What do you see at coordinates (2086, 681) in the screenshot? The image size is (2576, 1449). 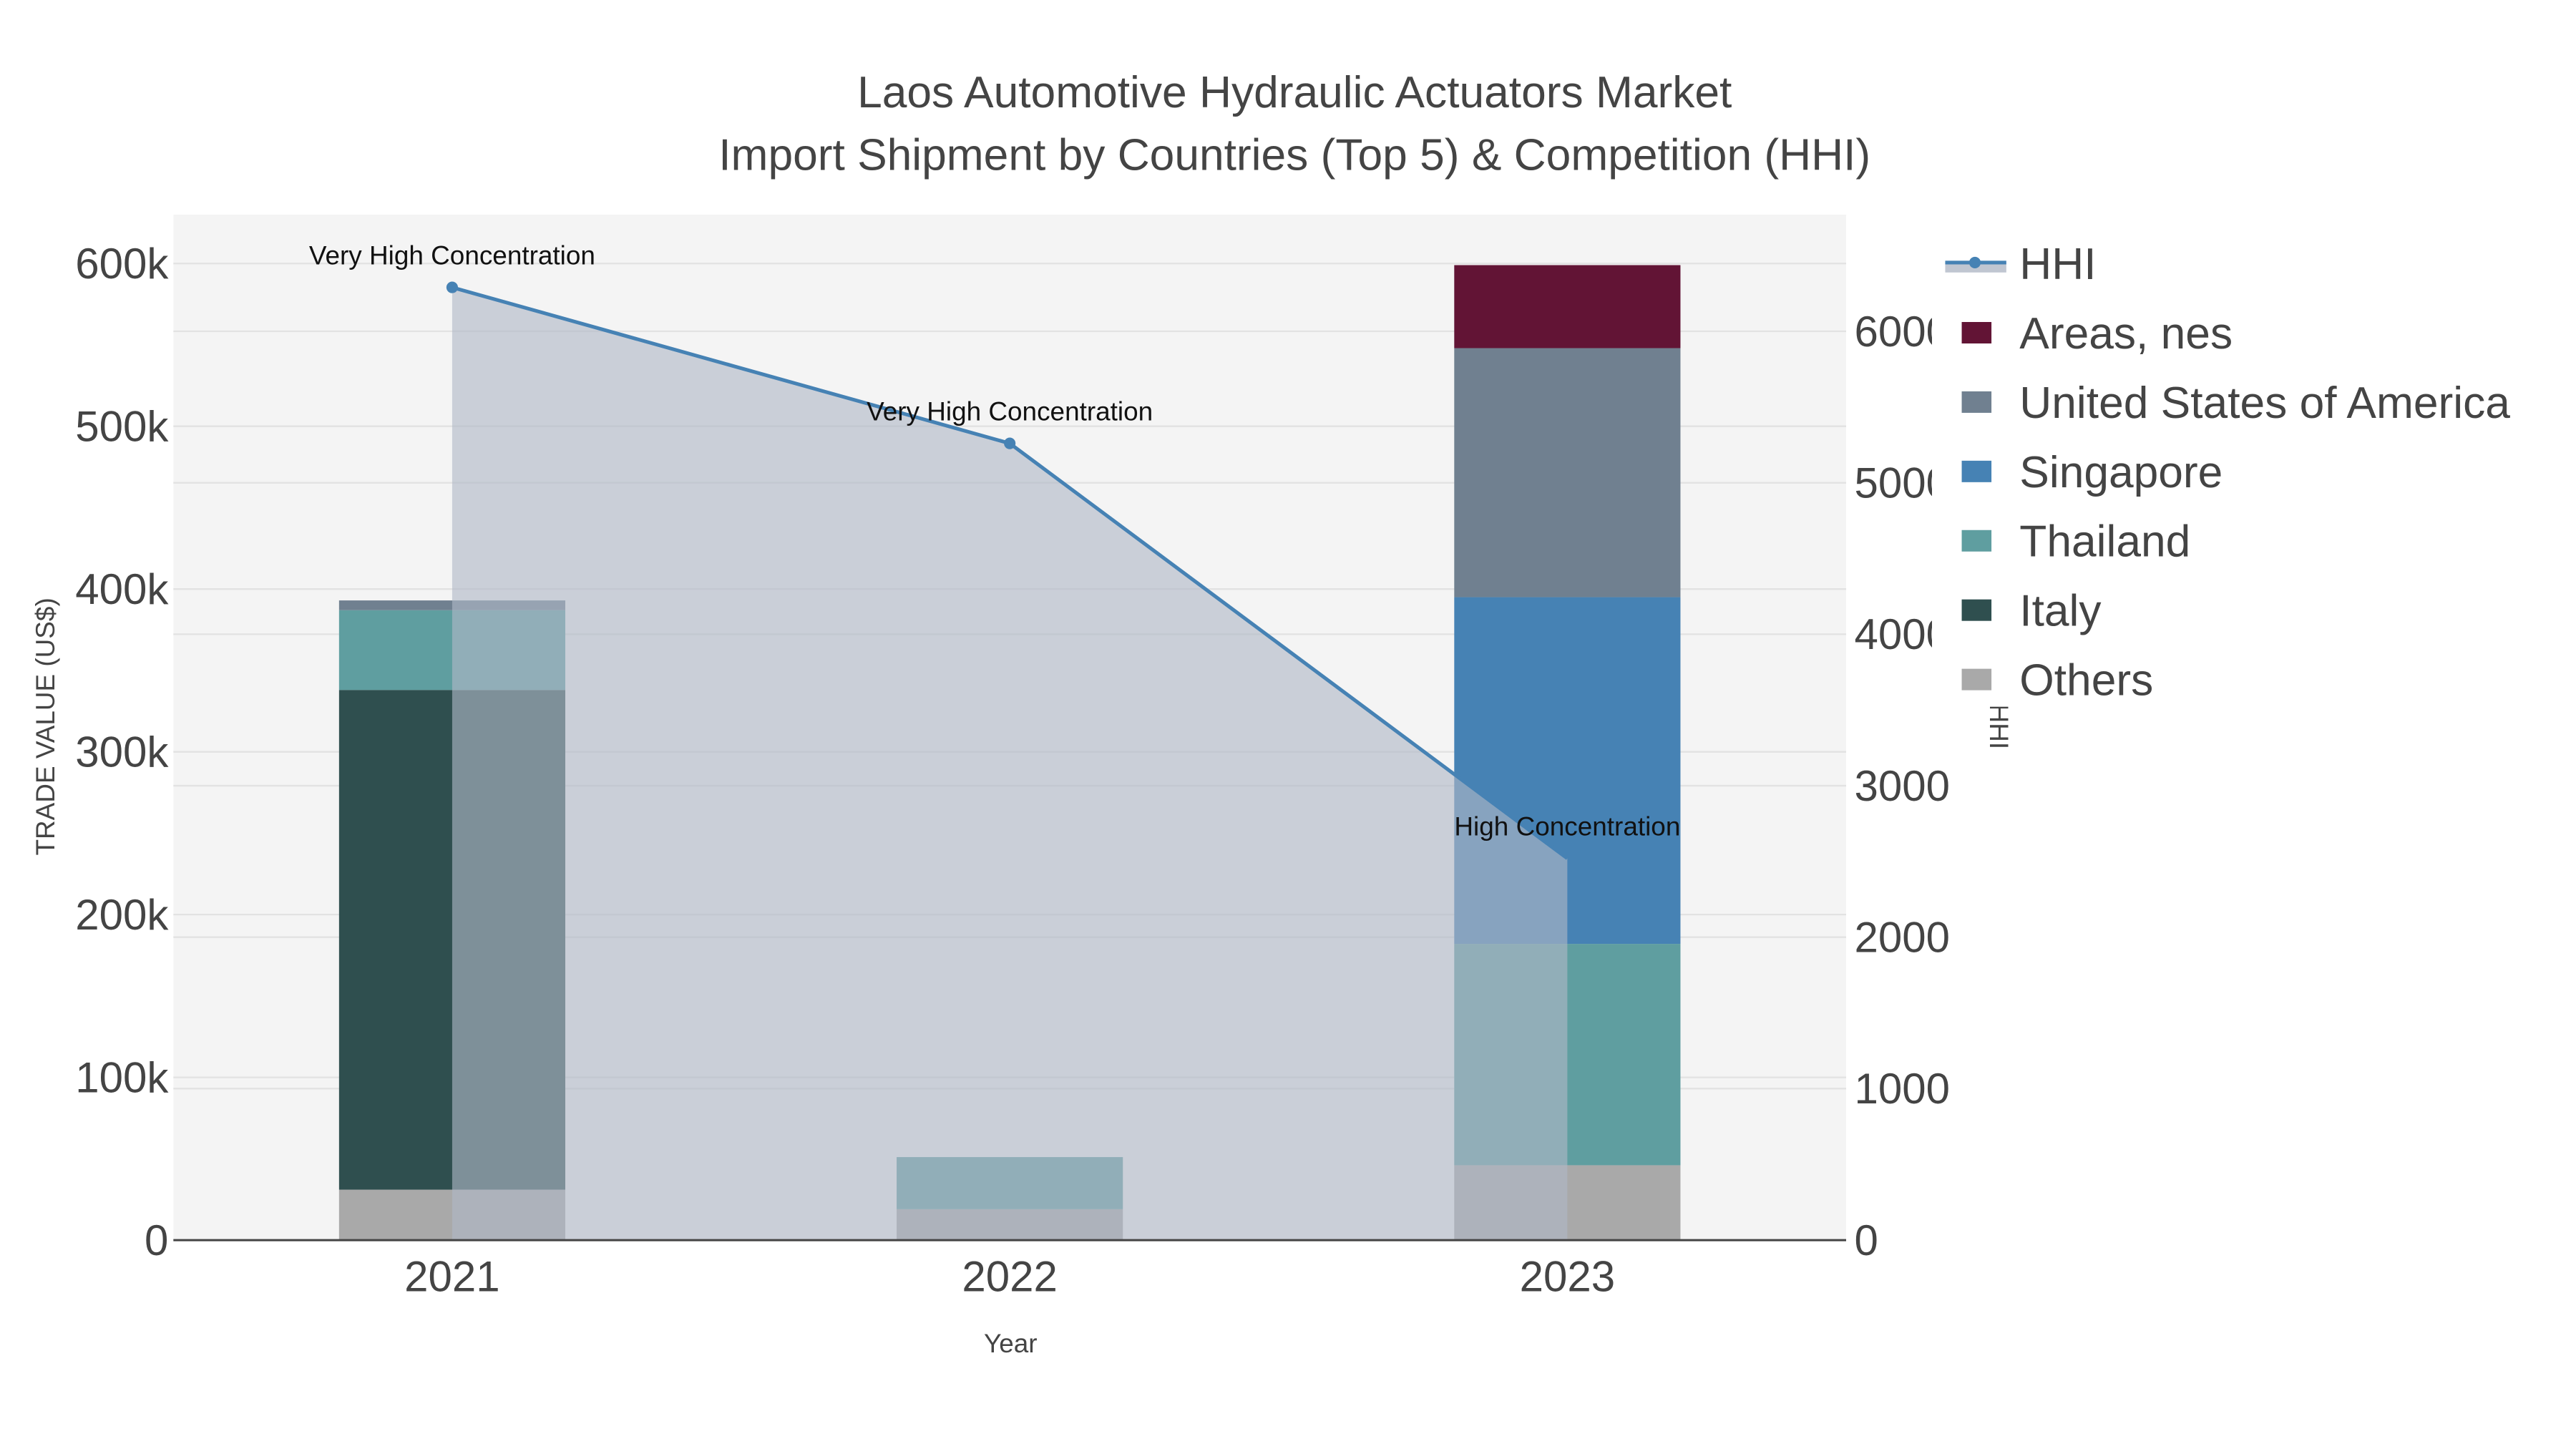 I see `legend-label: Others` at bounding box center [2086, 681].